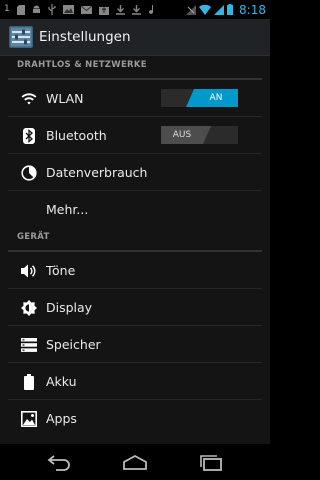 The width and height of the screenshot is (320, 480). I want to click on settings-item-bluetooth: Bluetooth AUS, so click(135, 135).